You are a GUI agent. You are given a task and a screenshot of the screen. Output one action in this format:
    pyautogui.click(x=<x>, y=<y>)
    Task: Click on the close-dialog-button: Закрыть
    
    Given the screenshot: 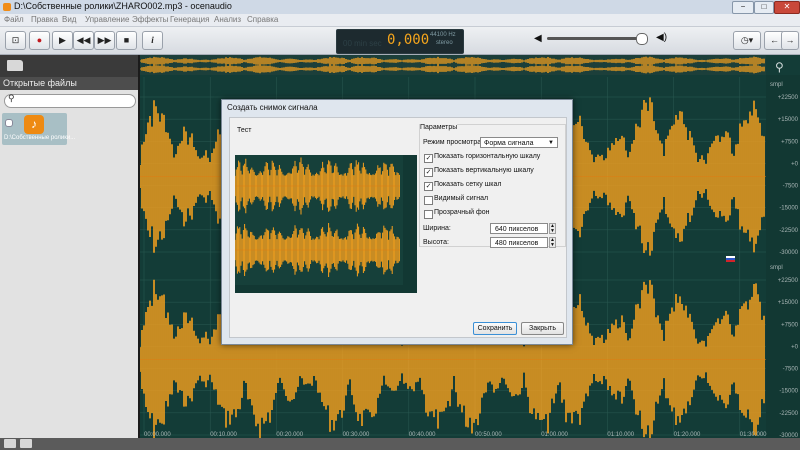 What is the action you would take?
    pyautogui.click(x=542, y=328)
    